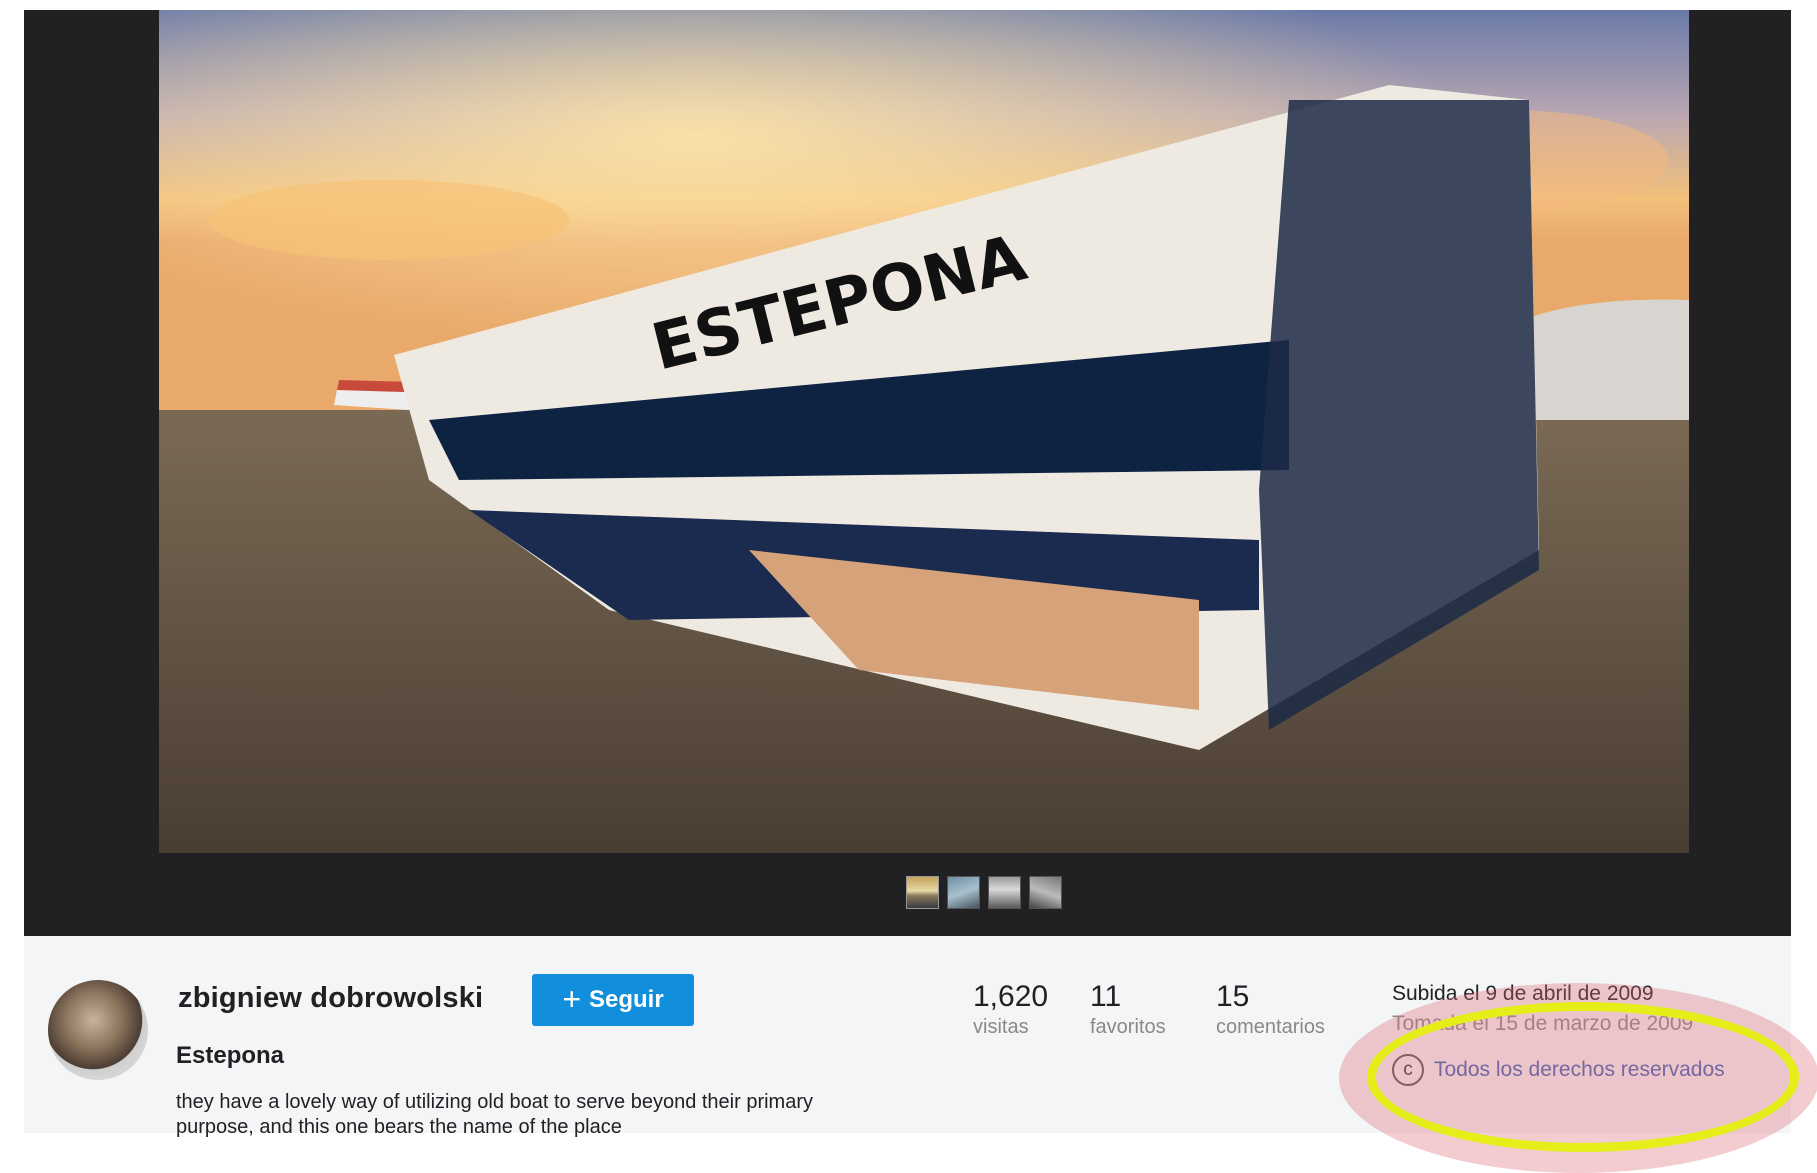  What do you see at coordinates (984, 893) in the screenshot?
I see `thumbnail-strip` at bounding box center [984, 893].